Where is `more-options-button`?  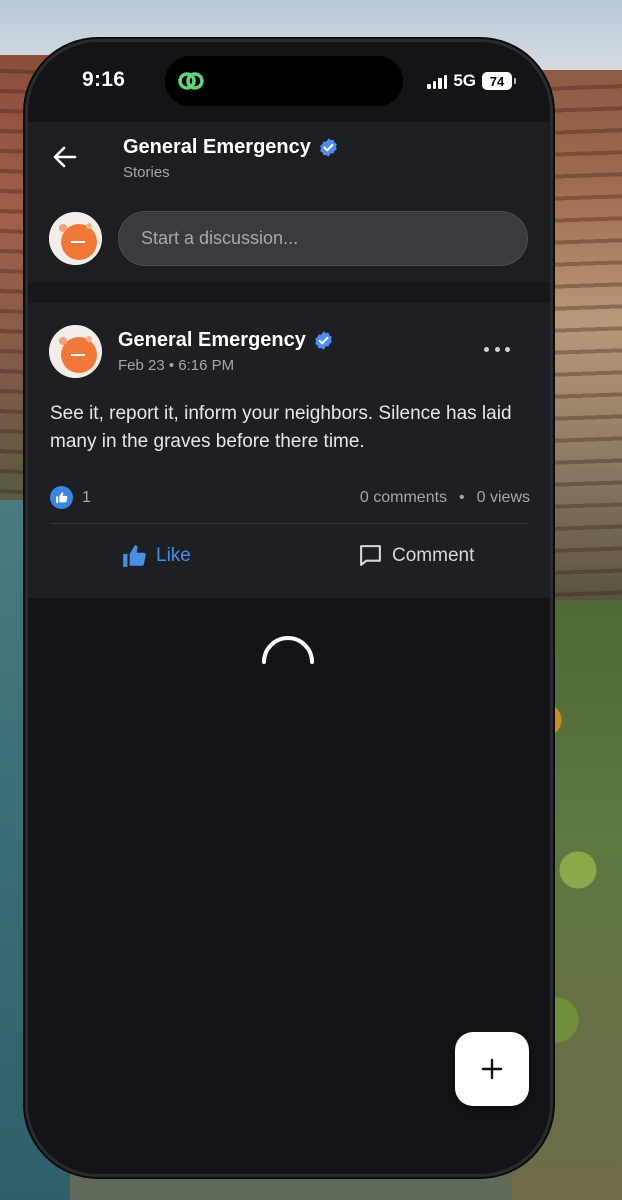
more-options-button is located at coordinates (497, 349).